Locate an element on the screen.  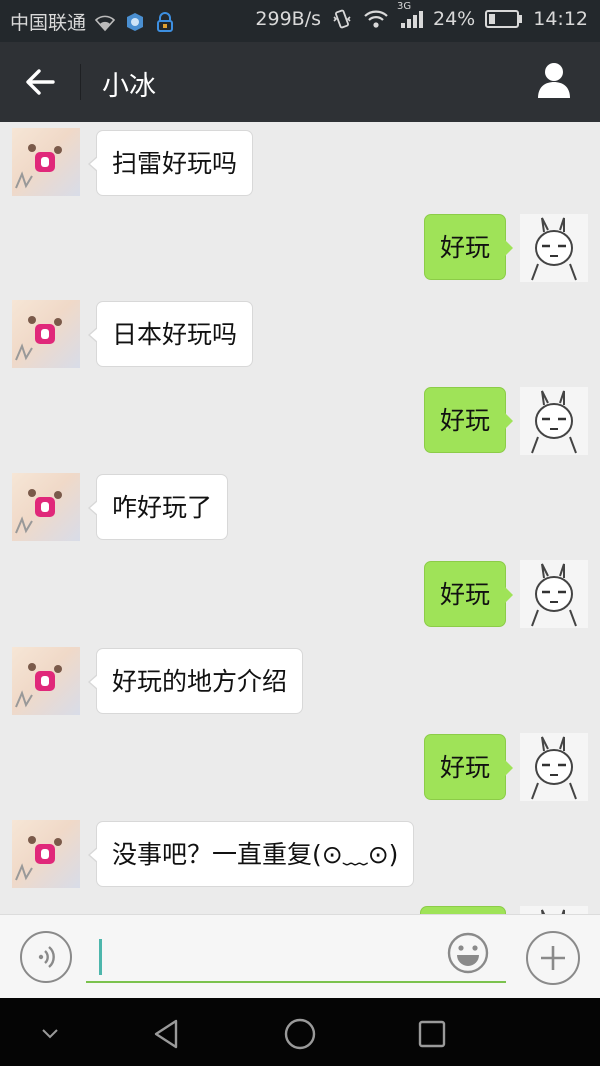
person-icon is located at coordinates (554, 80).